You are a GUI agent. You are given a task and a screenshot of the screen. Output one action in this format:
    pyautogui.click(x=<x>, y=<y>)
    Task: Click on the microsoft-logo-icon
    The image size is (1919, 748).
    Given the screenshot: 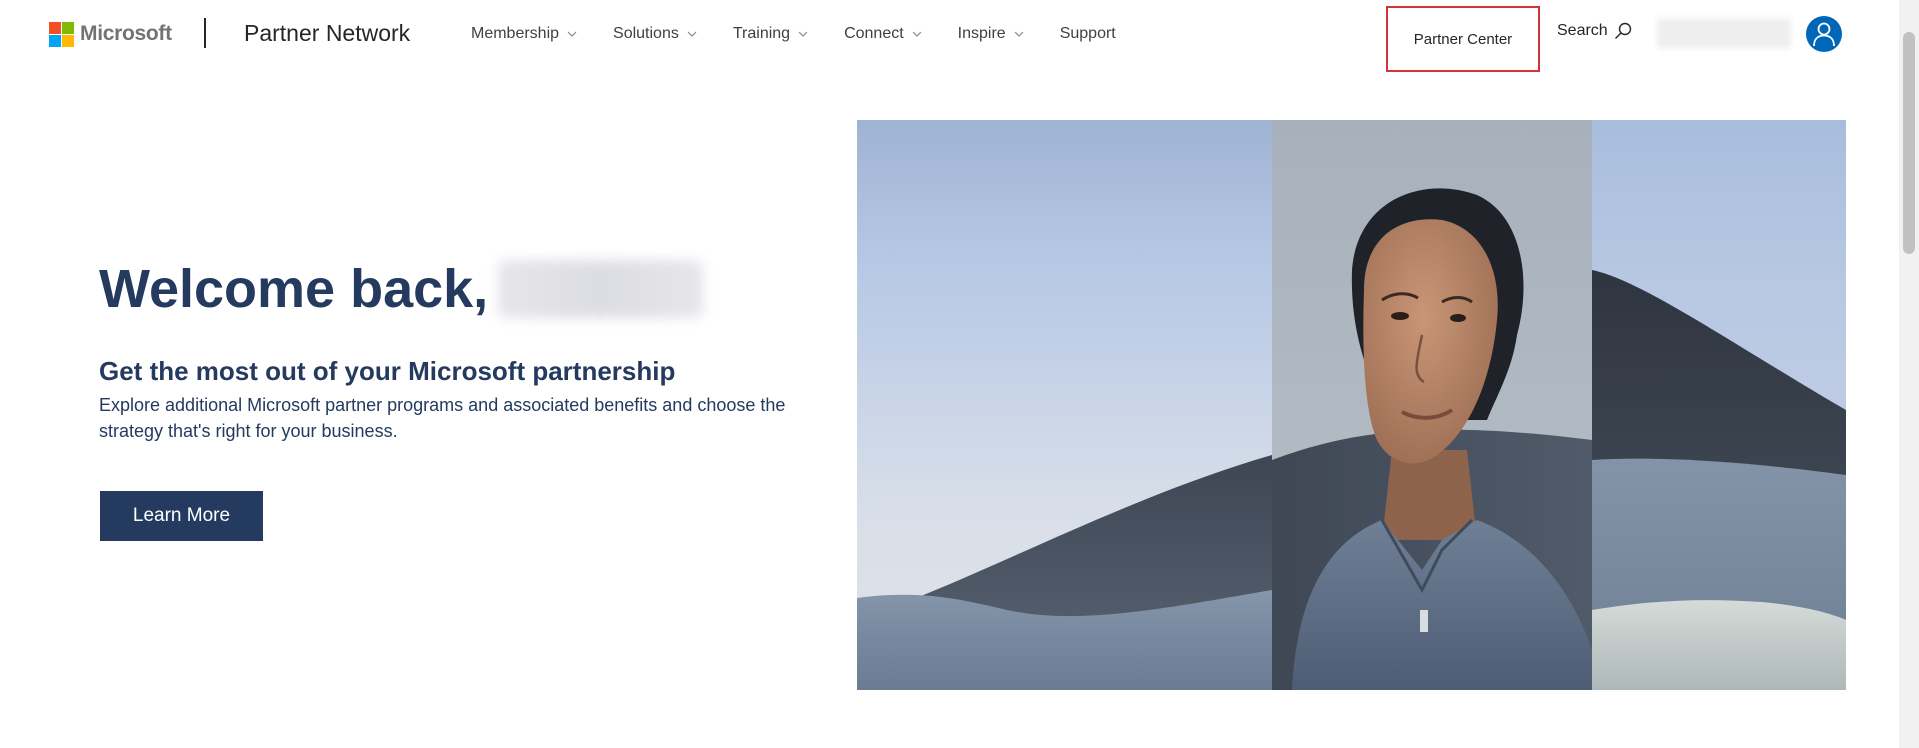 What is the action you would take?
    pyautogui.click(x=61, y=34)
    